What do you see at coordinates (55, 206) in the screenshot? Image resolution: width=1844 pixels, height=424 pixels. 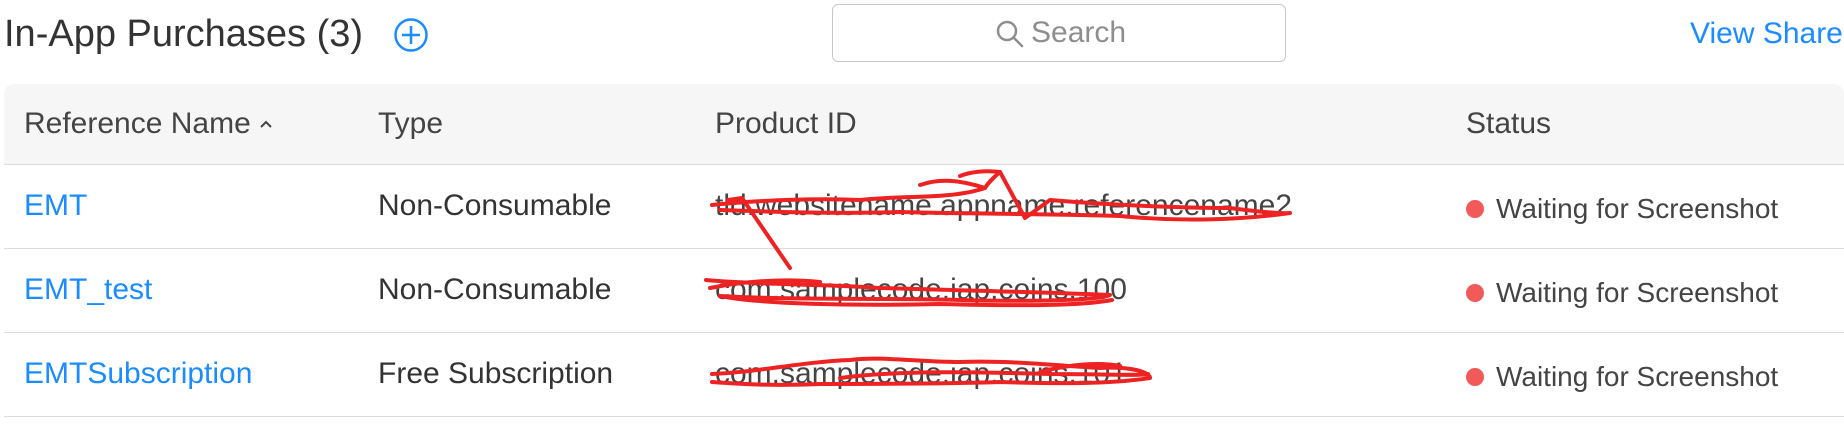 I see `reference-name-link: EMT` at bounding box center [55, 206].